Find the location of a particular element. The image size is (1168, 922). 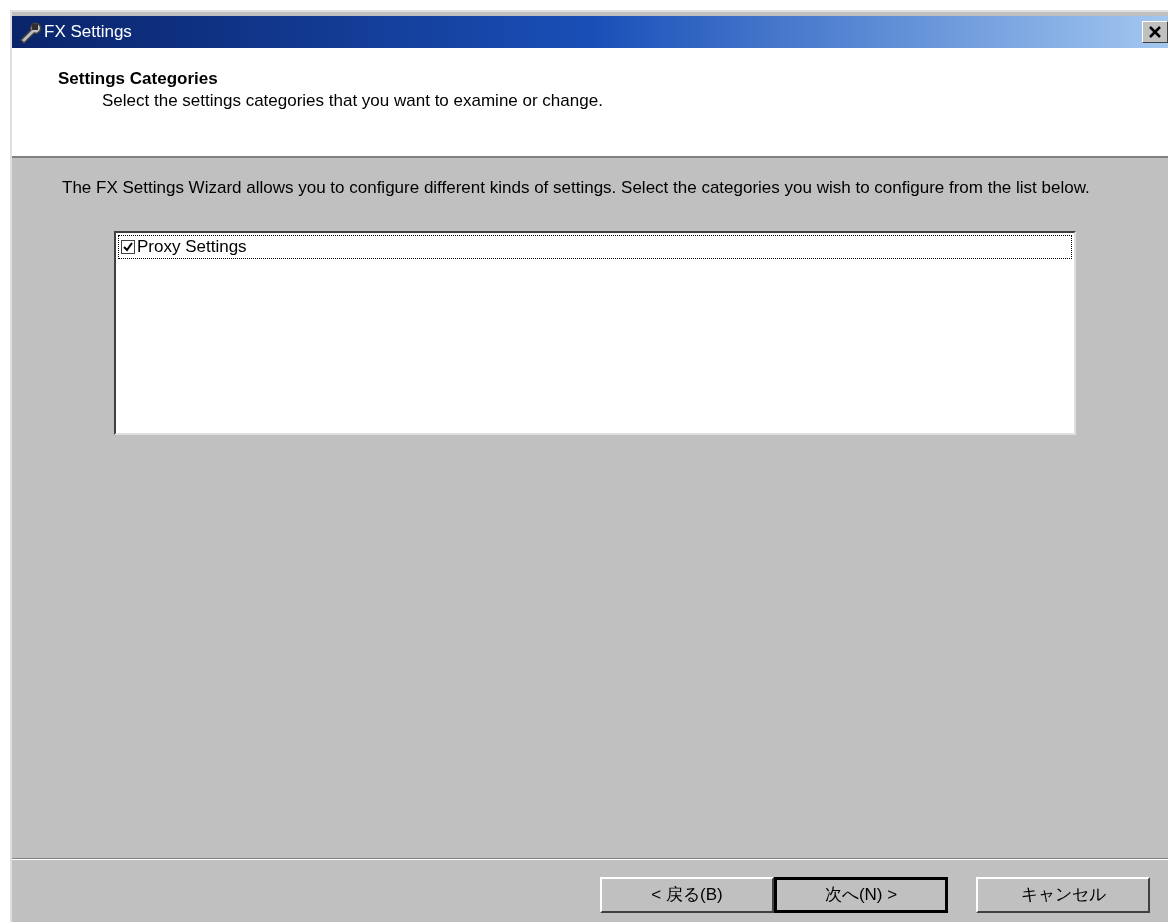

category-label: Proxy Settings is located at coordinates (192, 247).